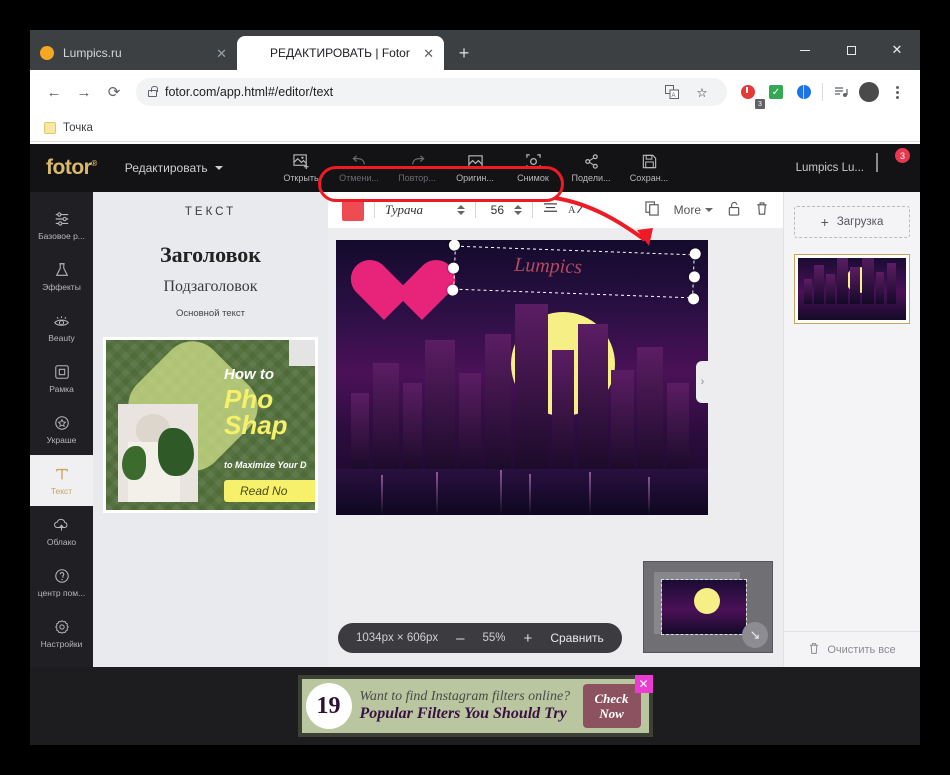  Describe the element at coordinates (548, 266) in the screenshot. I see `canvas-text-lumpics: Lumpics` at that location.